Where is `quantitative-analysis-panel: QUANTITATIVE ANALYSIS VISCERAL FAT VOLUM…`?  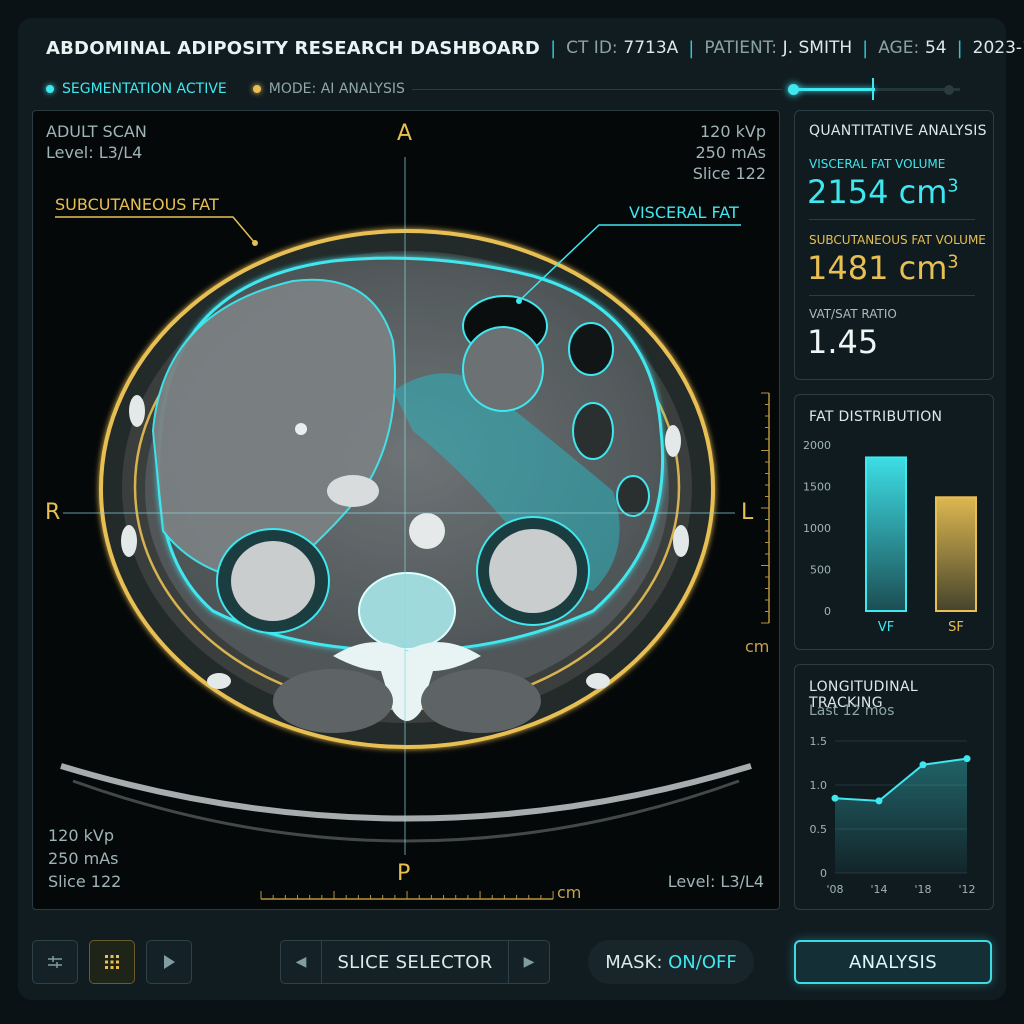 quantitative-analysis-panel: QUANTITATIVE ANALYSIS VISCERAL FAT VOLUM… is located at coordinates (894, 245).